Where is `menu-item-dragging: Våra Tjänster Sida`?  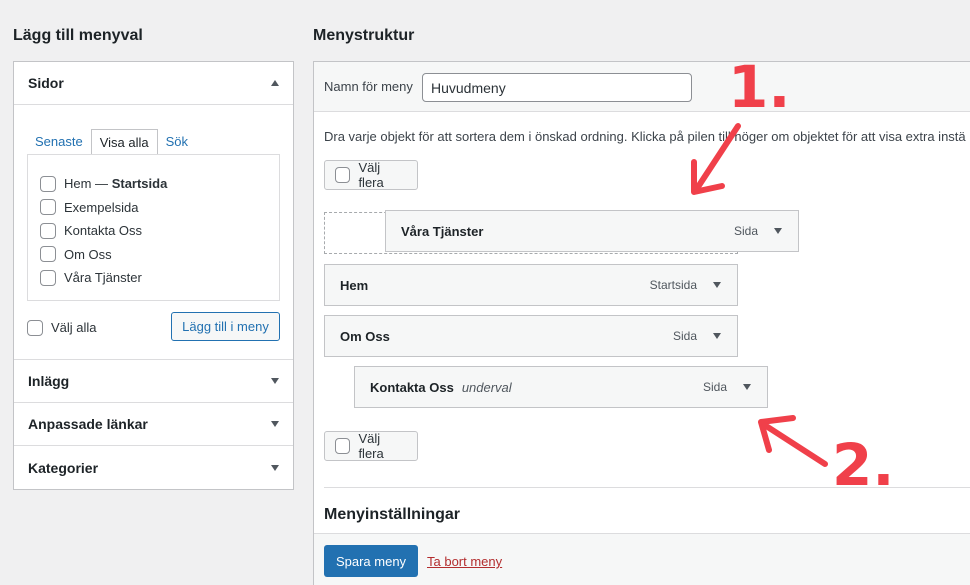
menu-item-dragging: Våra Tjänster Sida is located at coordinates (592, 231).